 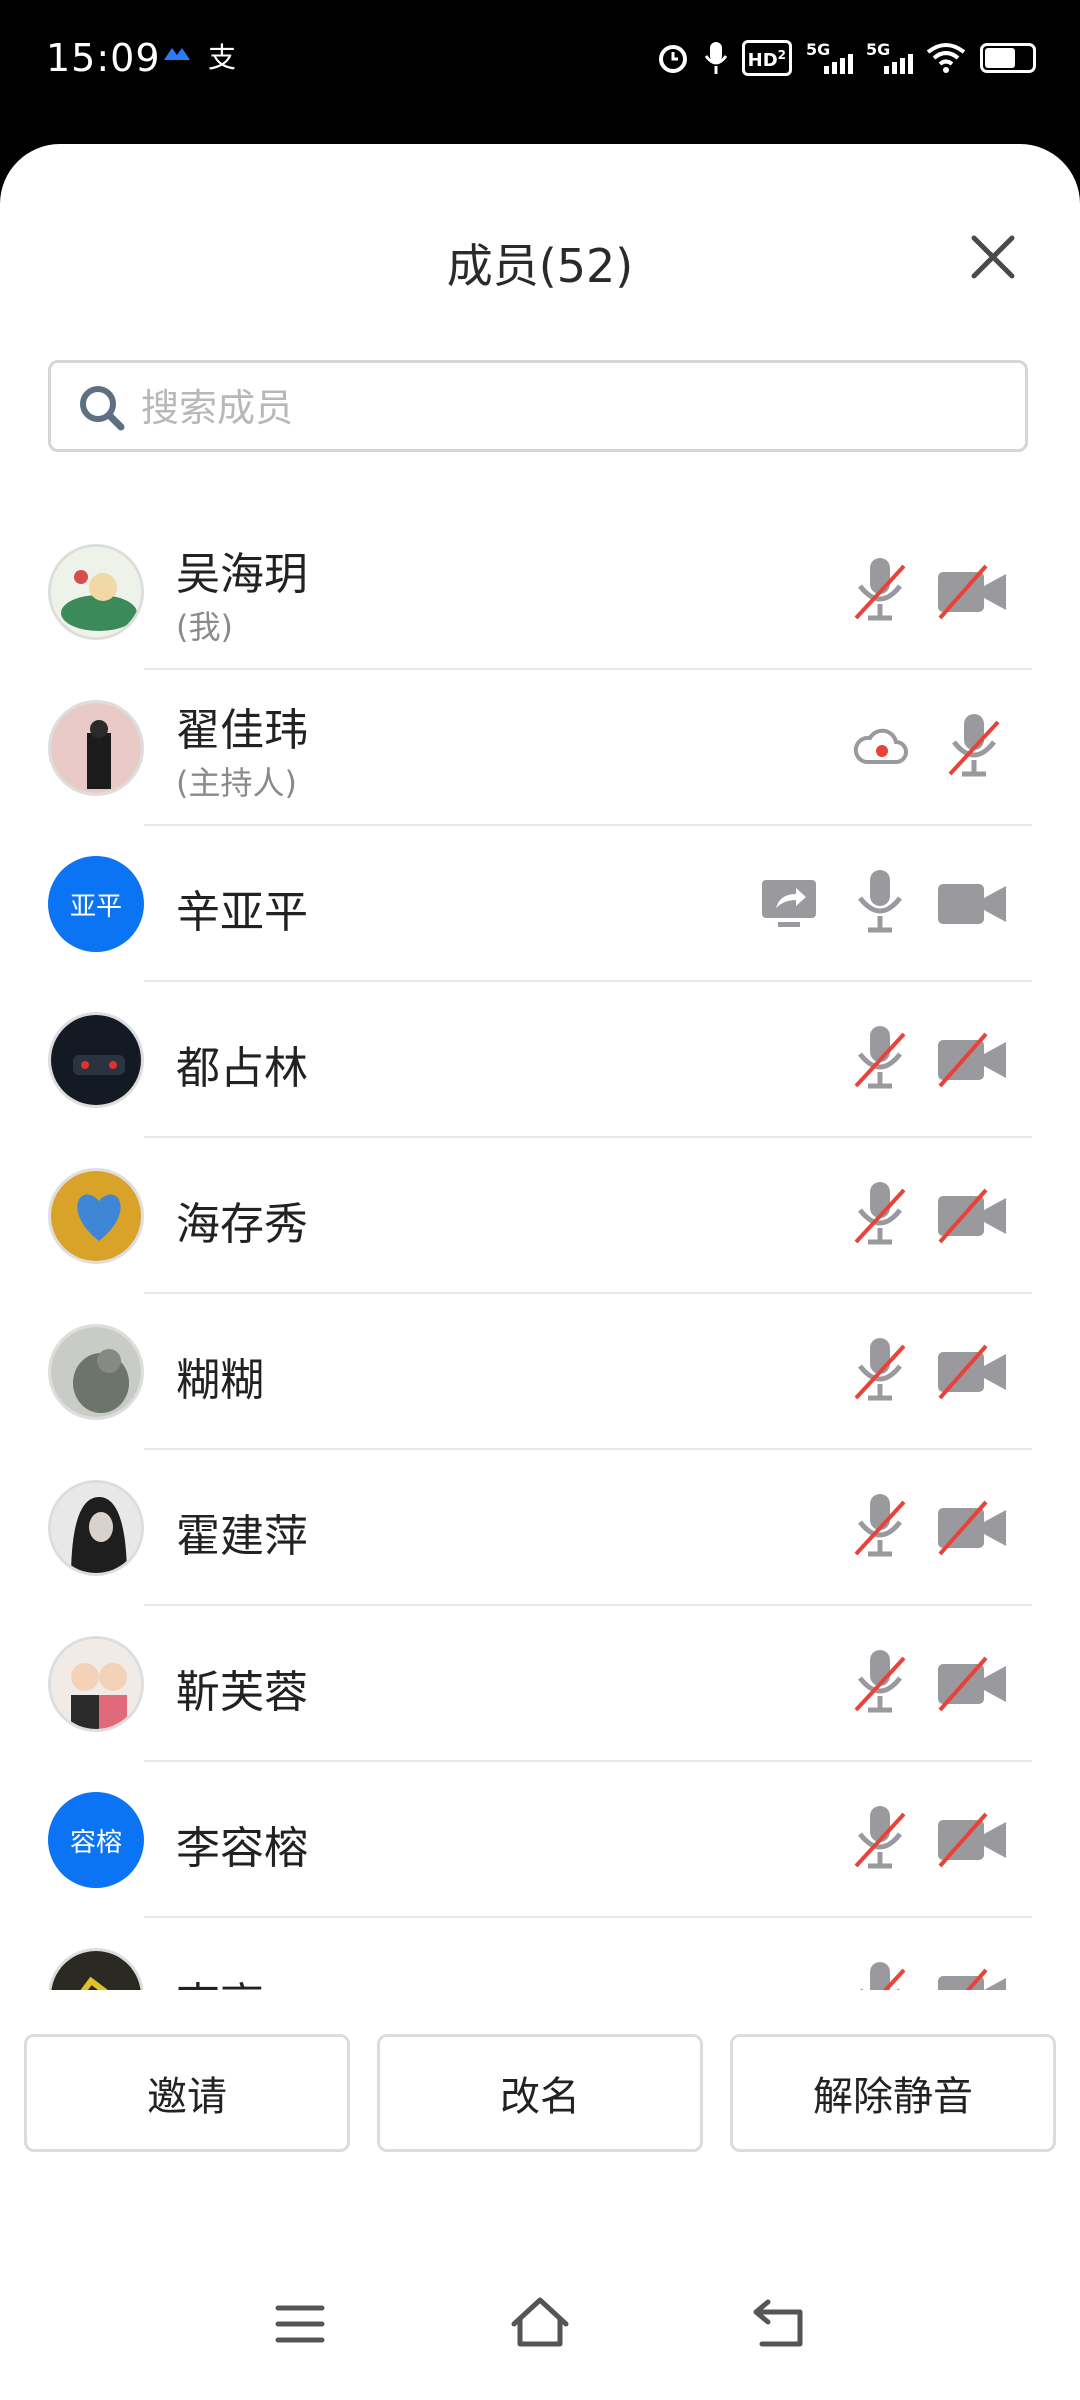 I want to click on list-item: 容榕 李容榕, so click(x=540, y=1840).